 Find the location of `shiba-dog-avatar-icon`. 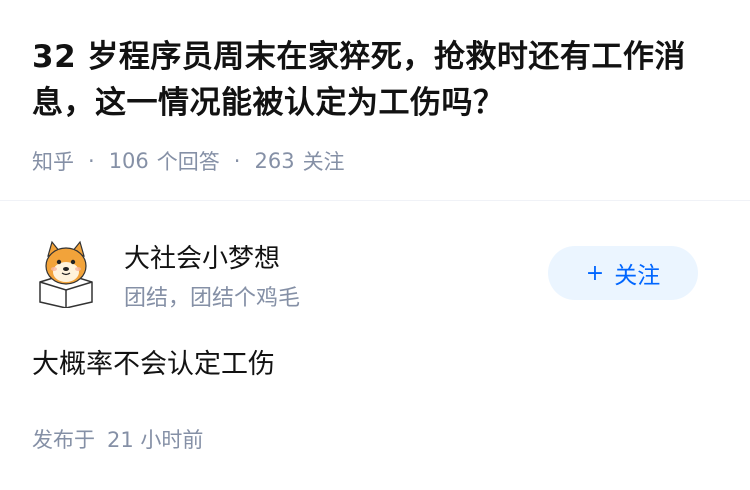

shiba-dog-avatar-icon is located at coordinates (66, 274).